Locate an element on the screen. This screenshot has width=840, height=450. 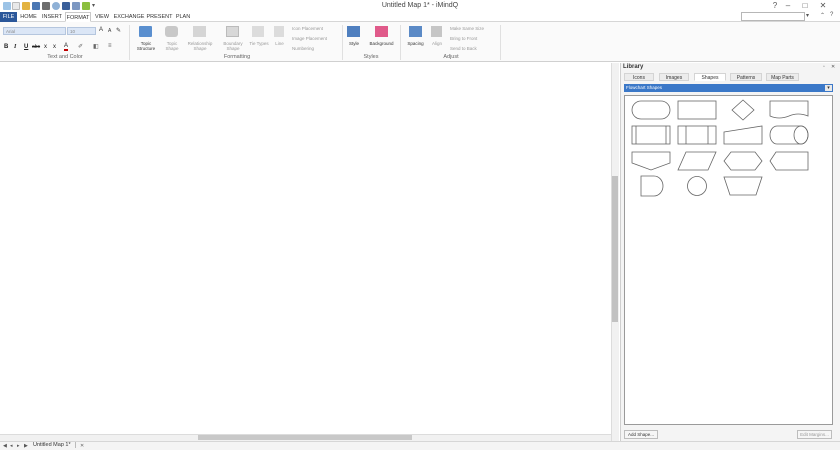
loop-limit-shape is located at coordinates (743, 186).